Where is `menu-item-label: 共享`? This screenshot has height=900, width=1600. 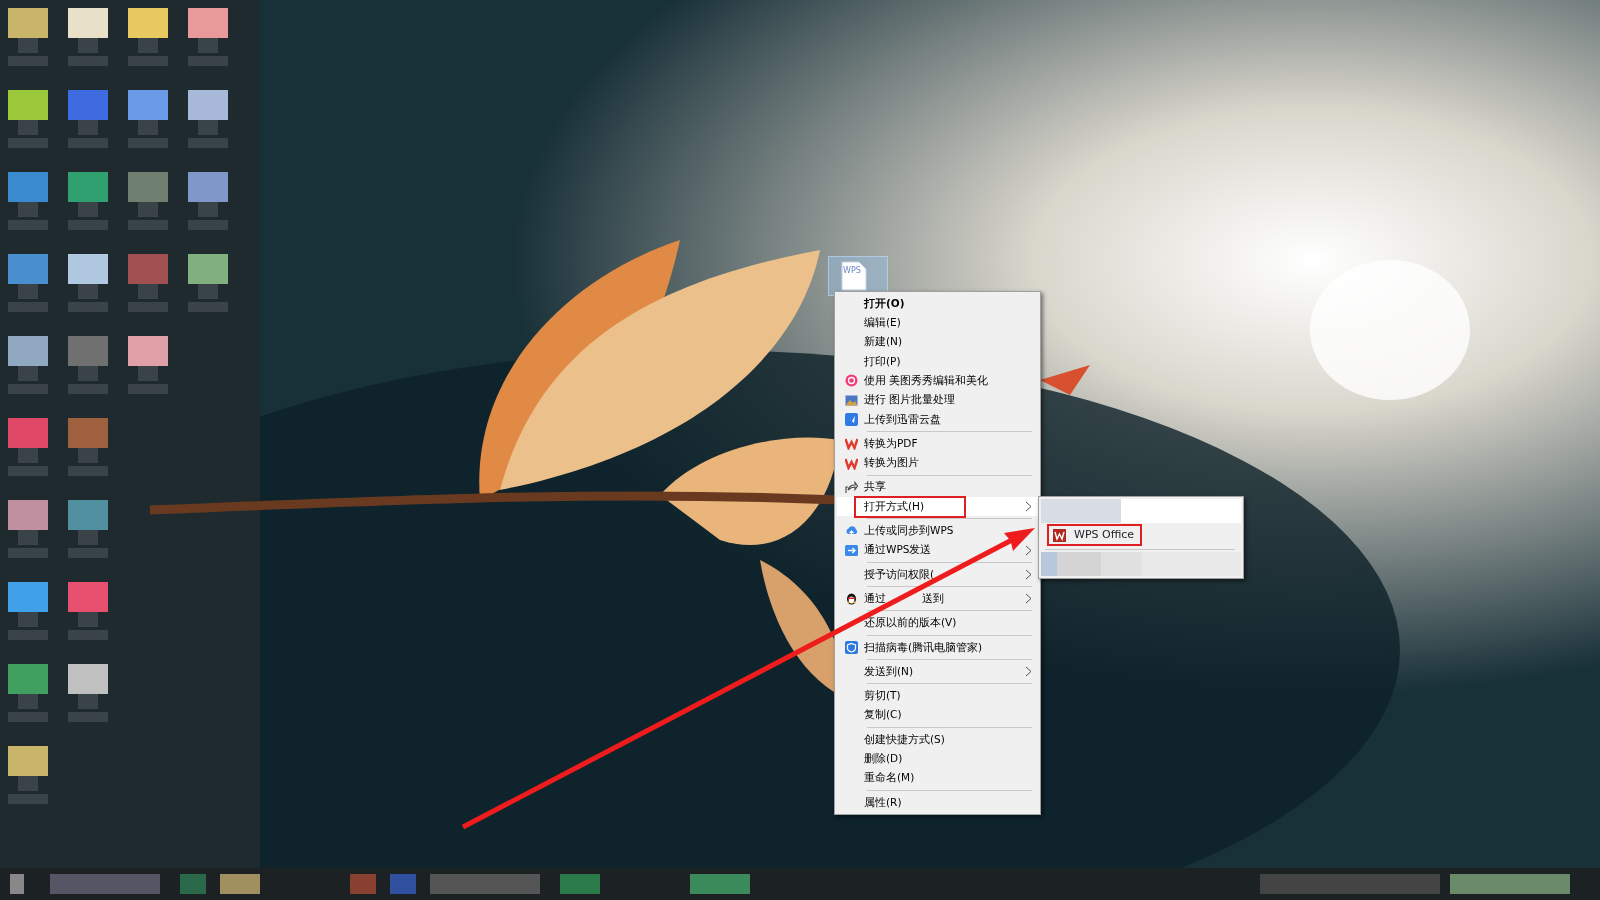
menu-item-label: 共享 is located at coordinates (875, 487).